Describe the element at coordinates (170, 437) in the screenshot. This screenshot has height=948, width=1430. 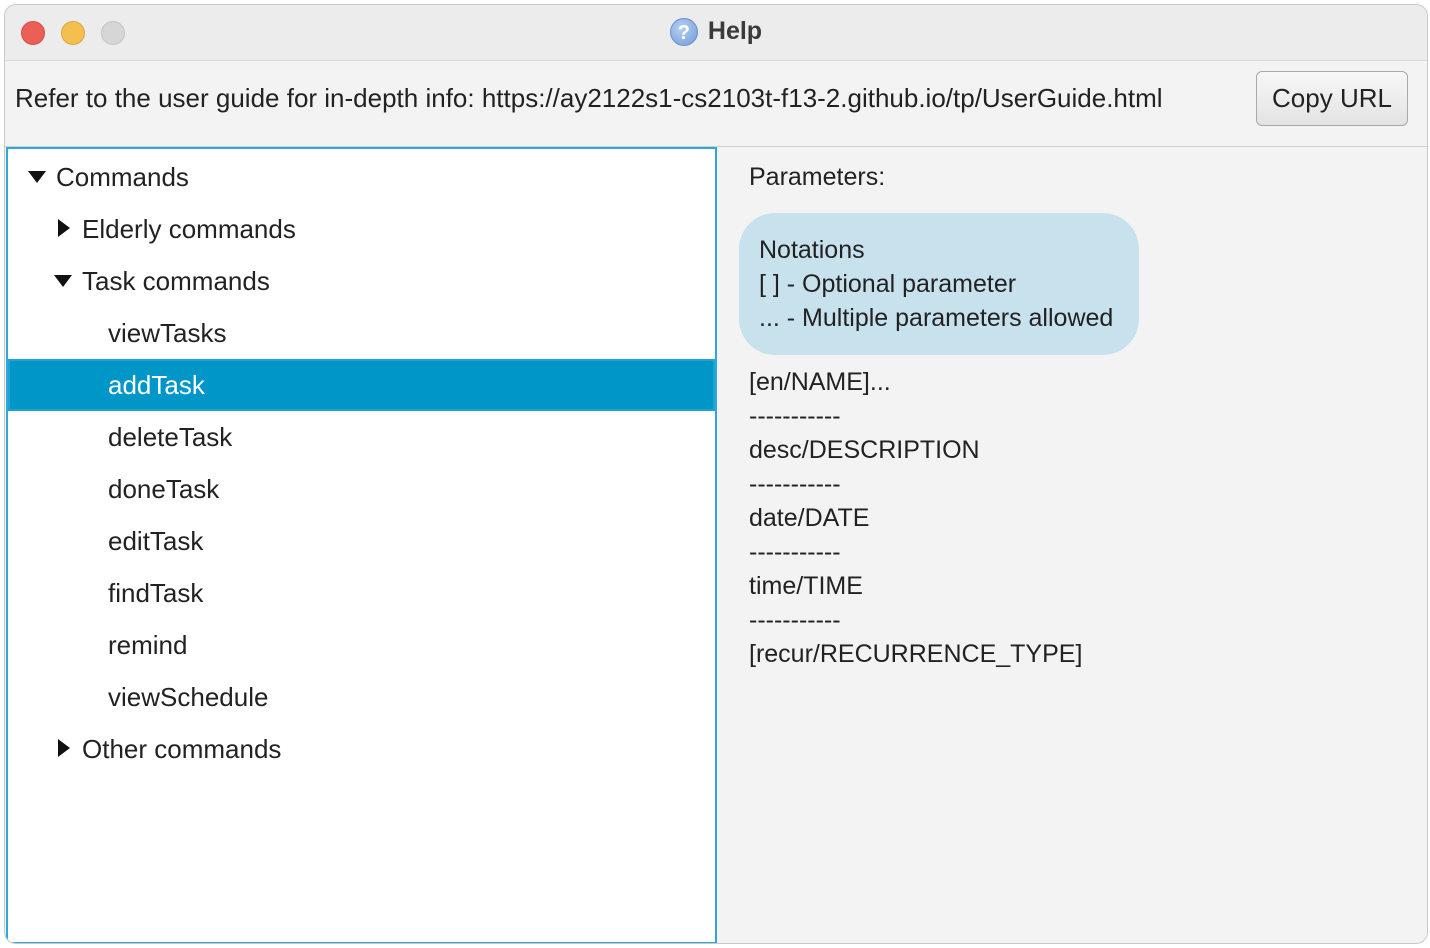
I see `tree-label: deleteTask` at that location.